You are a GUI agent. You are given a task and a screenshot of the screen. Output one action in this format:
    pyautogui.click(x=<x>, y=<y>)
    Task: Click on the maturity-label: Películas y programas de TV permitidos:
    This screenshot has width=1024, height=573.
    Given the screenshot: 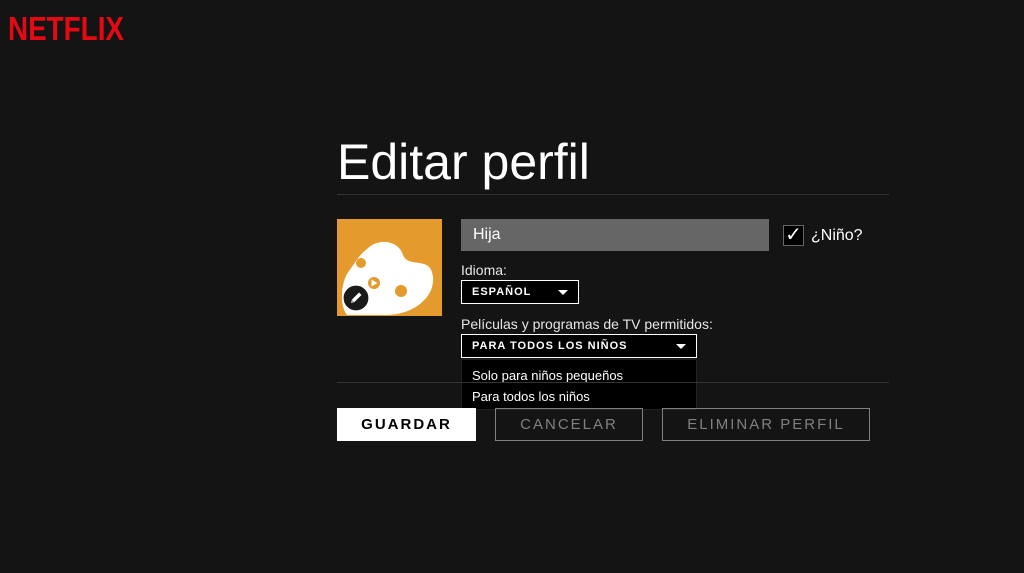 What is the action you would take?
    pyautogui.click(x=587, y=324)
    